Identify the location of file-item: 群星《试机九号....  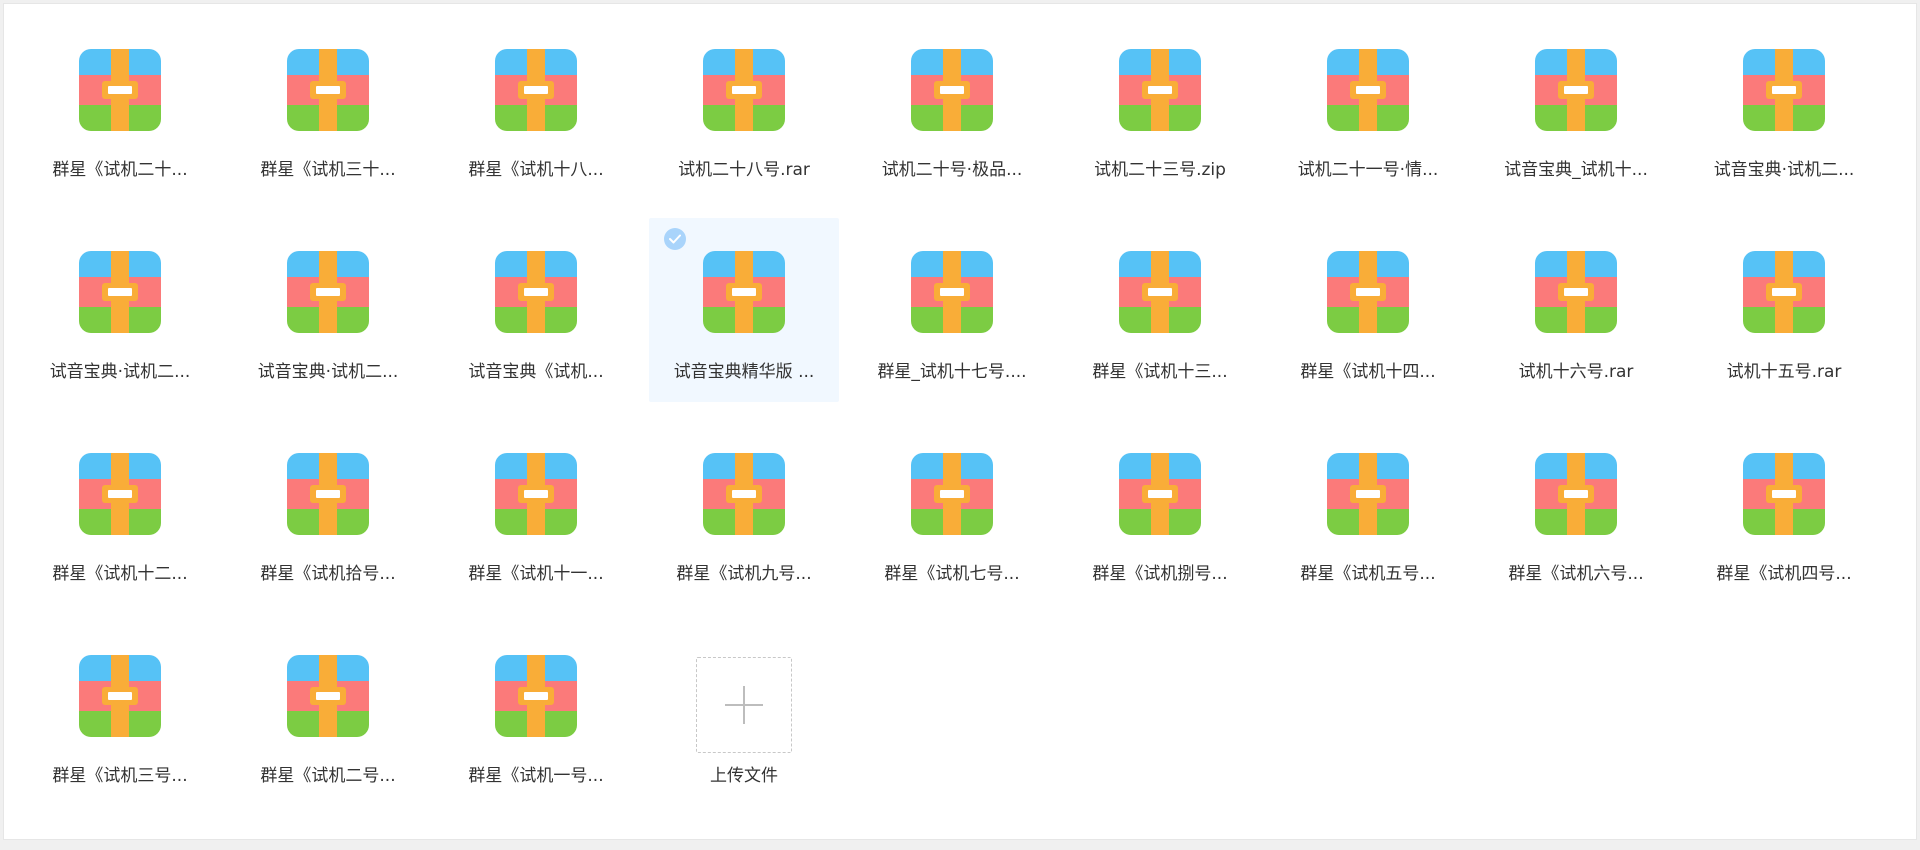
(744, 512).